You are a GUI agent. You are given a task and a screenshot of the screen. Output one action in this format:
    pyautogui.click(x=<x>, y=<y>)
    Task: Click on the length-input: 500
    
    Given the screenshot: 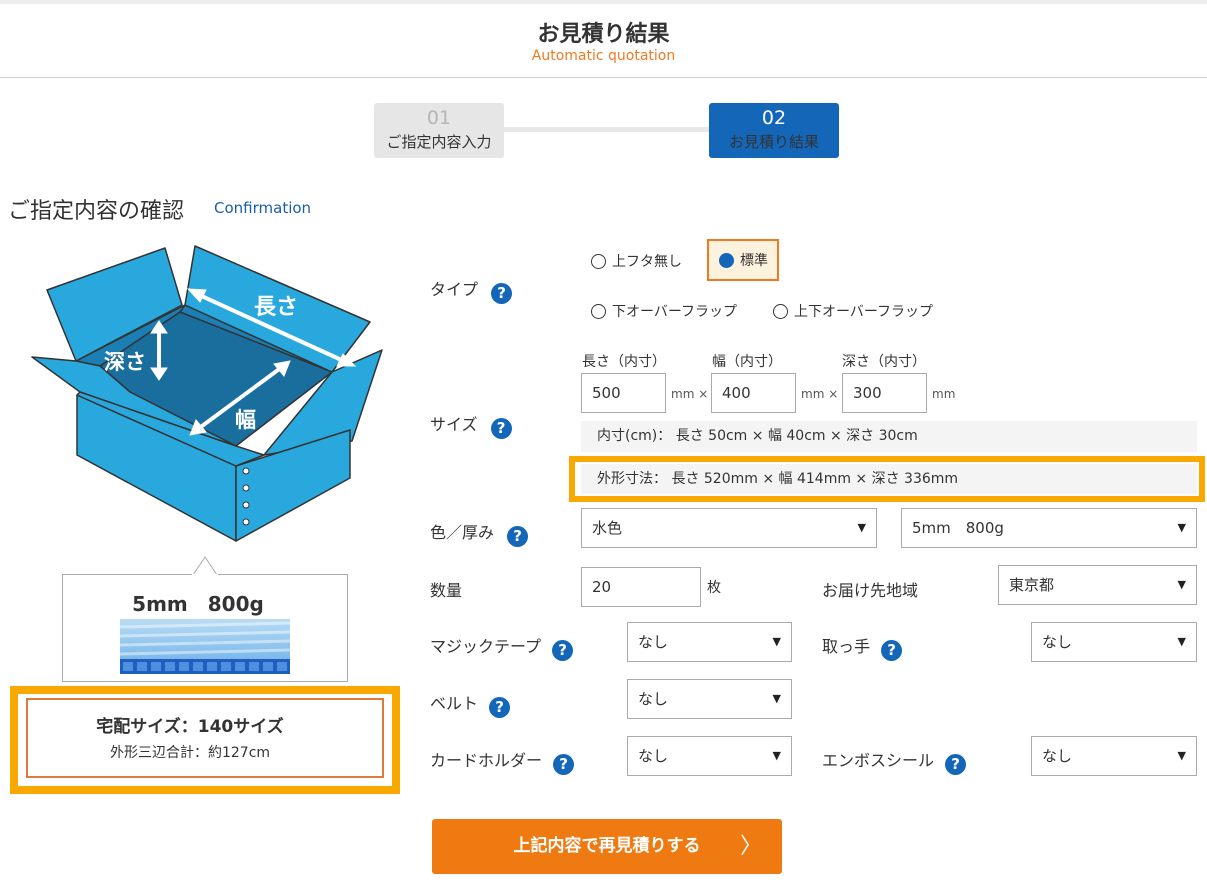 What is the action you would take?
    pyautogui.click(x=623, y=393)
    